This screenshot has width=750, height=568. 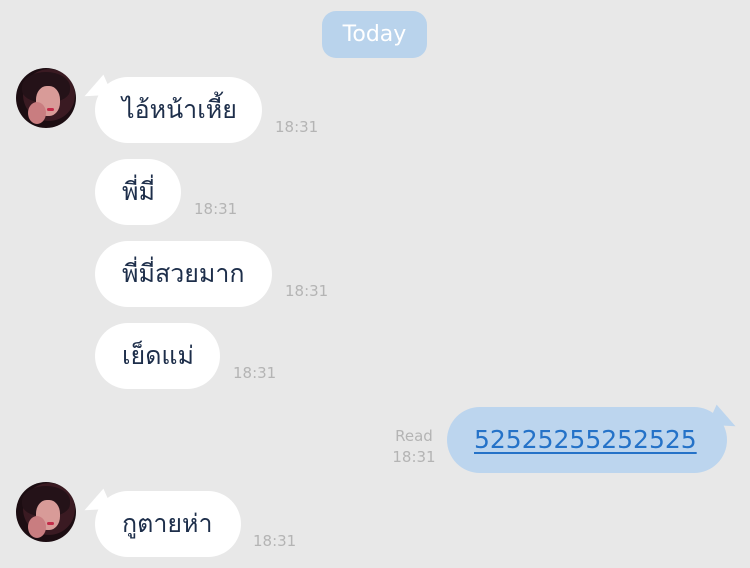 I want to click on message-bubble-incoming: ไอ้หน้าเหี้ย, so click(x=178, y=110).